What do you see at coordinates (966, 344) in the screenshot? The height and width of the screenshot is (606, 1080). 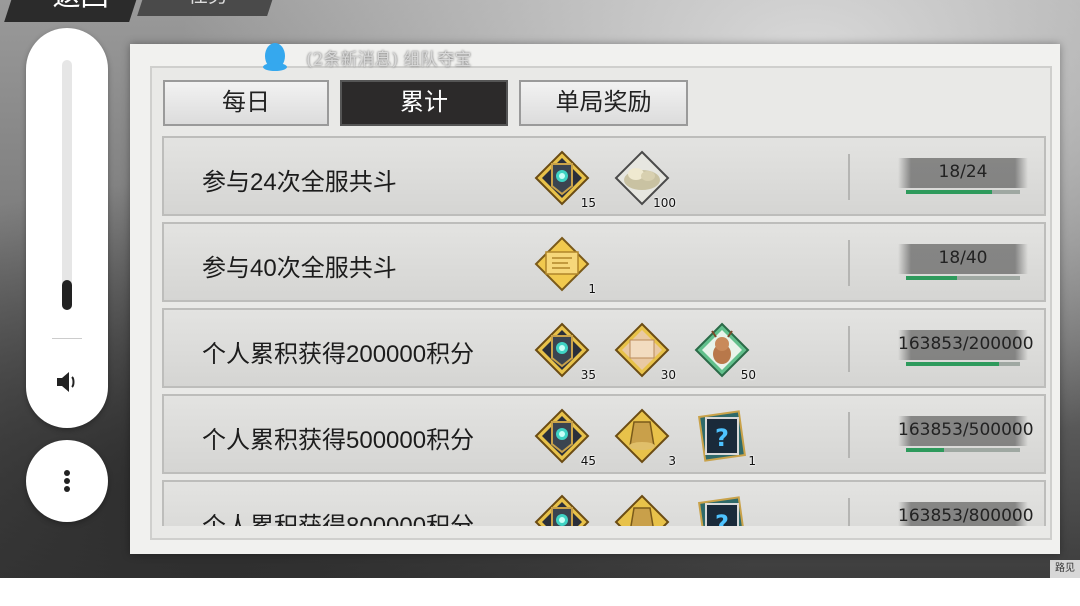 I see `progress-text: 163853/200000` at bounding box center [966, 344].